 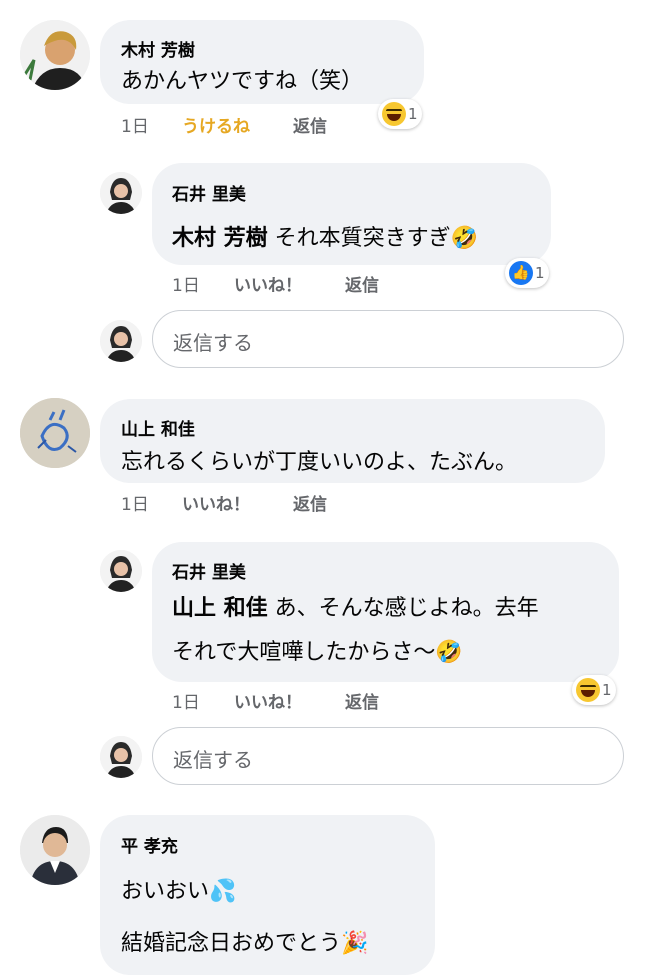 What do you see at coordinates (406, 608) in the screenshot?
I see `comment-text-body: あ、そんな感じよね。去年` at bounding box center [406, 608].